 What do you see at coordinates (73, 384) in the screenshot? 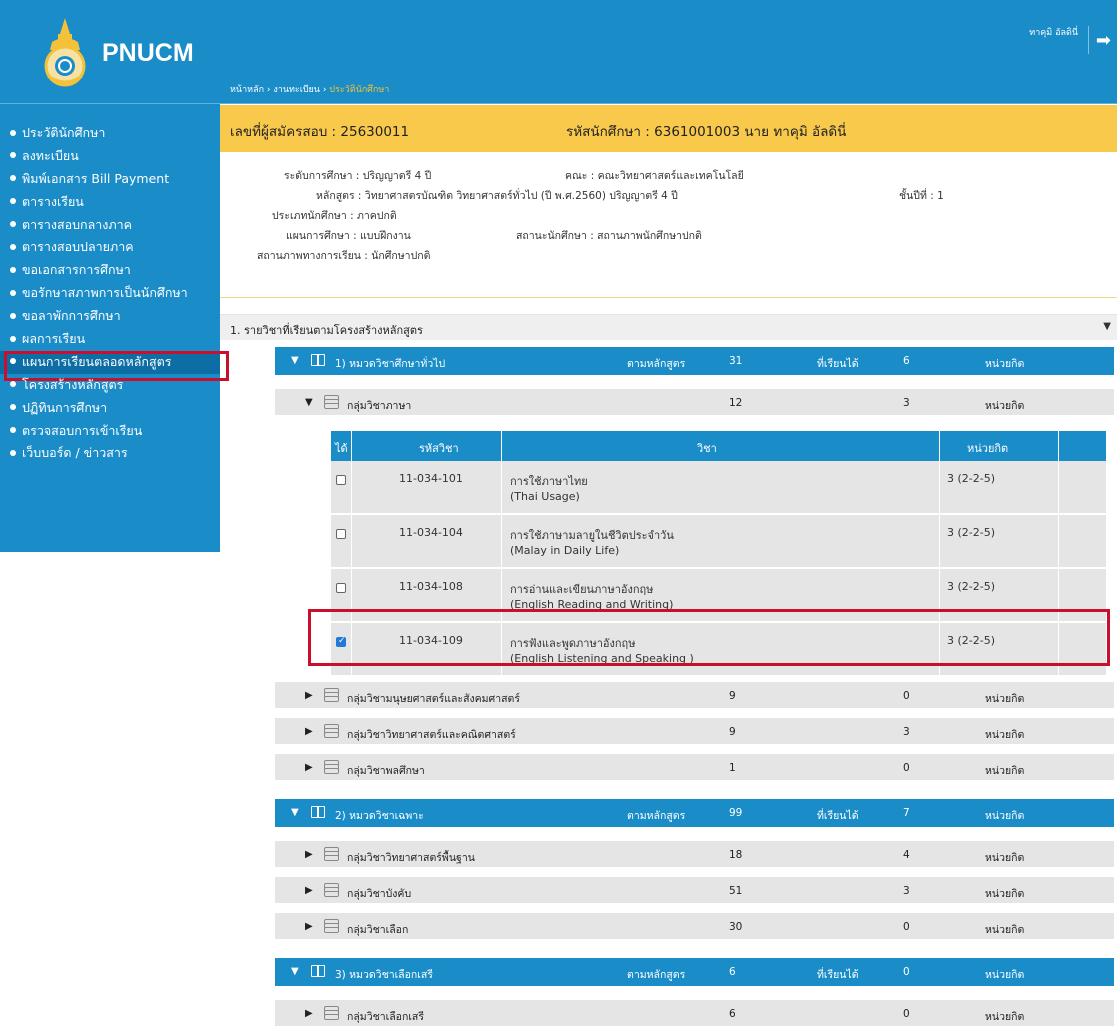
I see `sidebar-item-label: โครงสร้างหลักสูตร` at bounding box center [73, 384].